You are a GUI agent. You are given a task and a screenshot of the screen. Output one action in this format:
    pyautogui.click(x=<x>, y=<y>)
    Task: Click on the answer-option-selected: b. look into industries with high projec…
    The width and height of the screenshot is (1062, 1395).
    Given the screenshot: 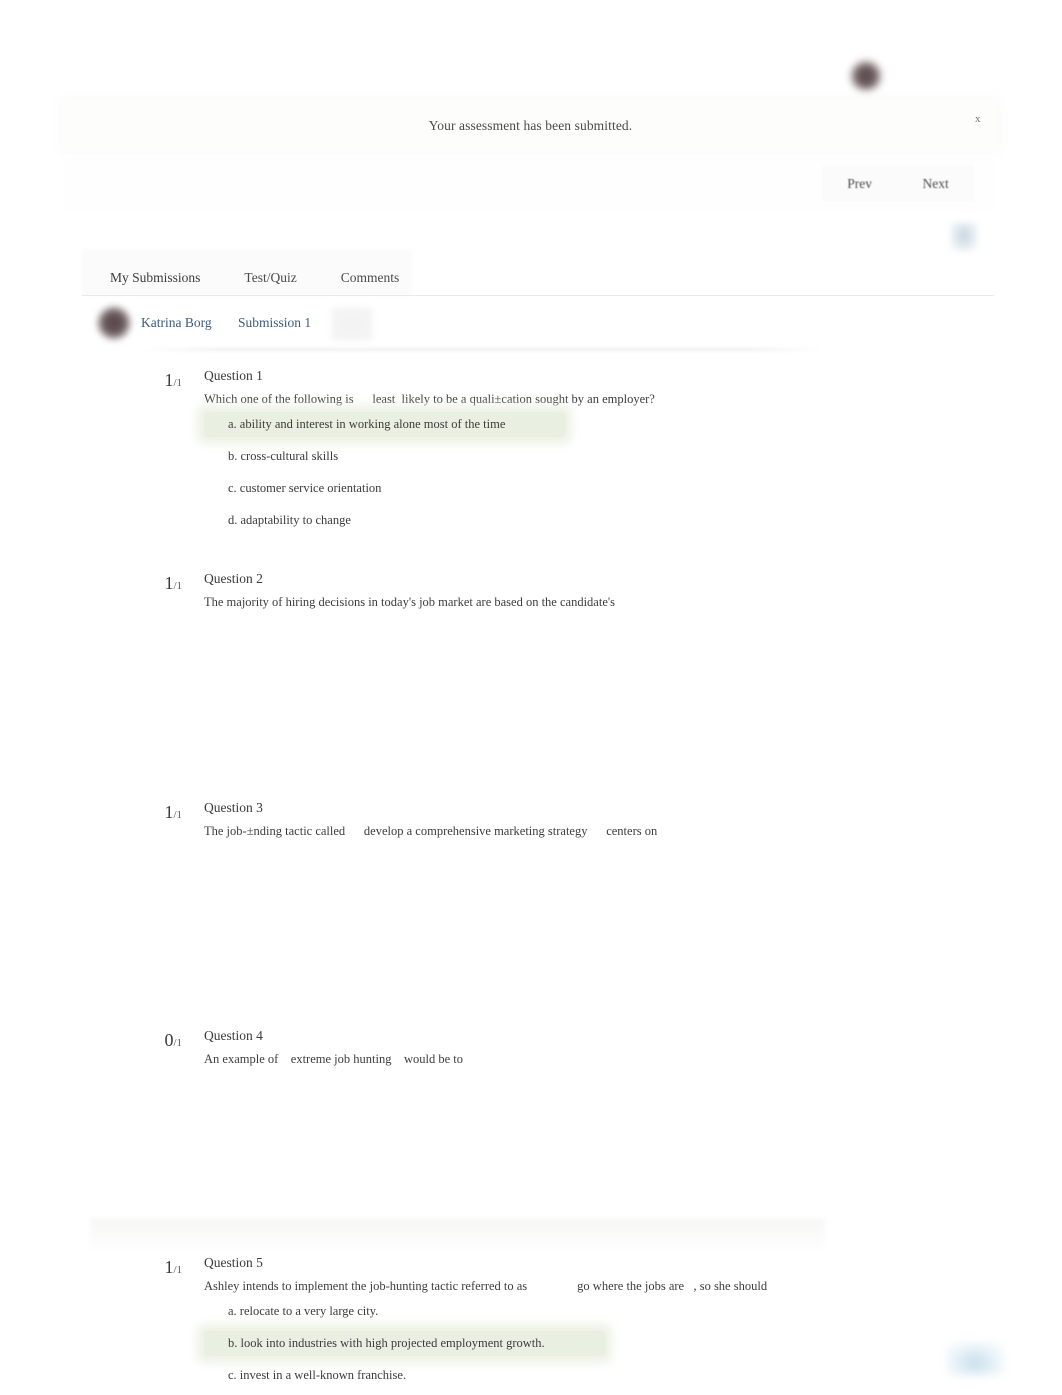 What is the action you would take?
    pyautogui.click(x=404, y=1343)
    